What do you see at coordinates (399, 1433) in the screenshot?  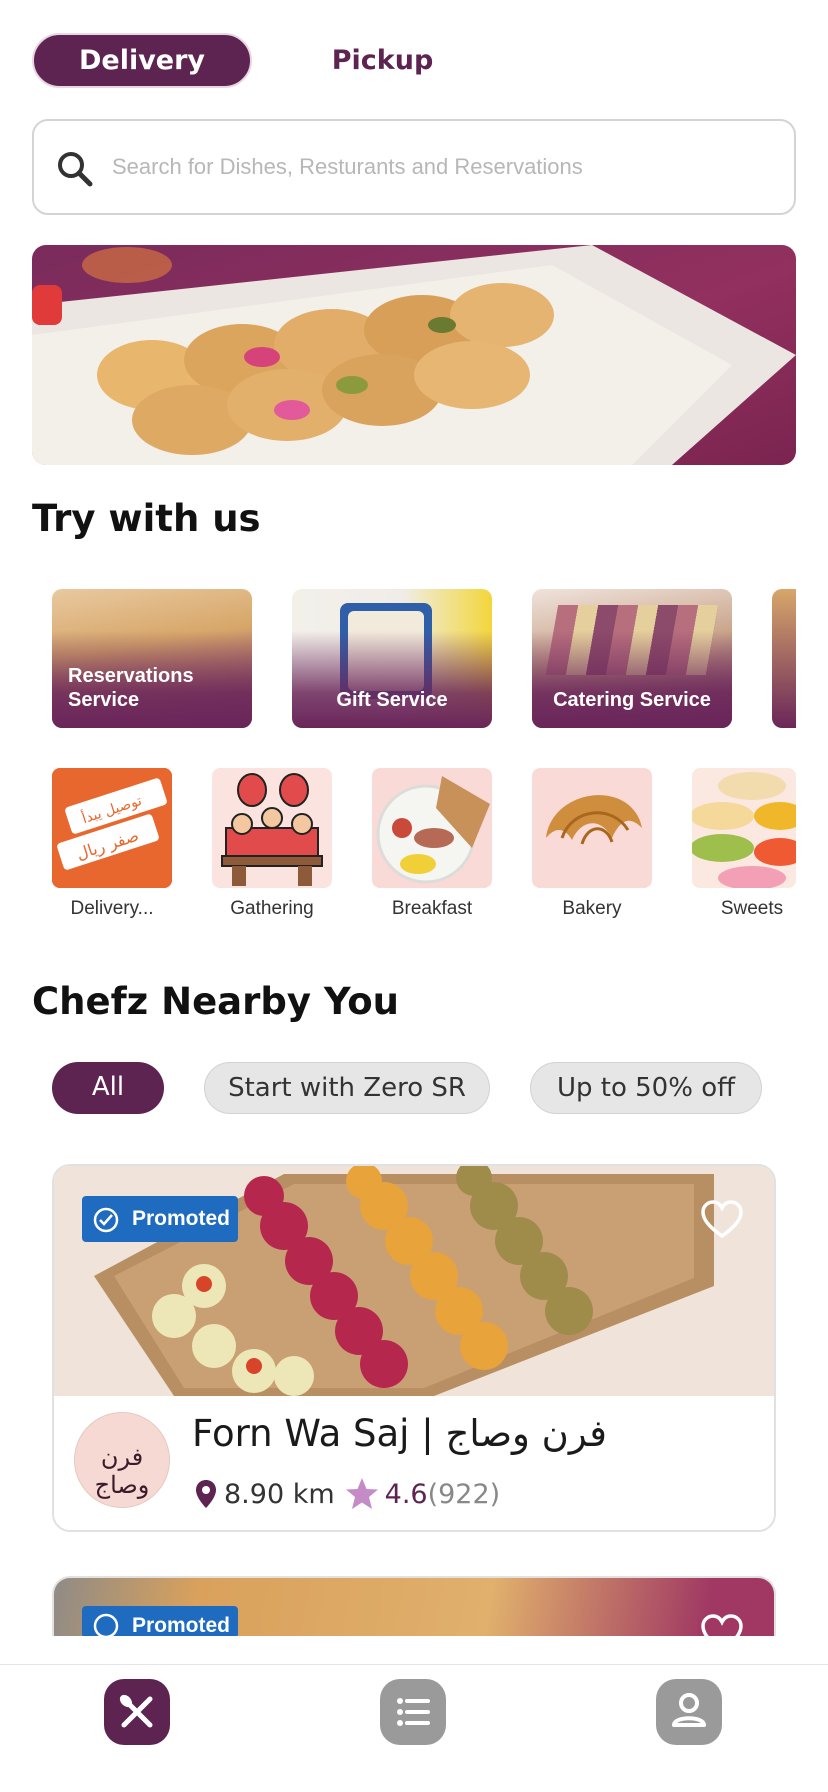 I see `restaurant-name: Forn Wa Saj | فرن وصاج` at bounding box center [399, 1433].